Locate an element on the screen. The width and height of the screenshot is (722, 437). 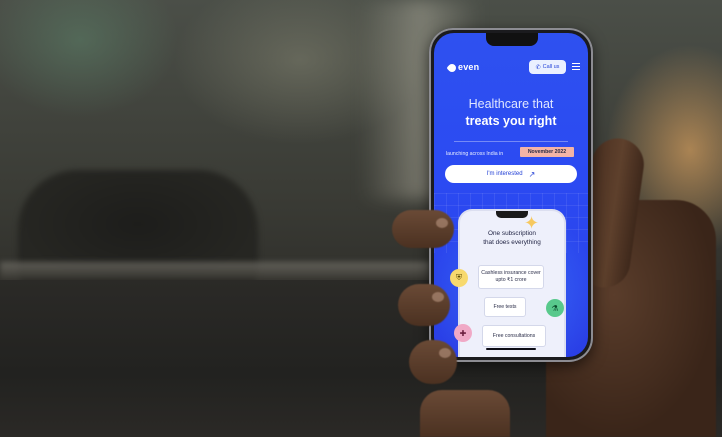
table-edge is located at coordinates (215, 271).